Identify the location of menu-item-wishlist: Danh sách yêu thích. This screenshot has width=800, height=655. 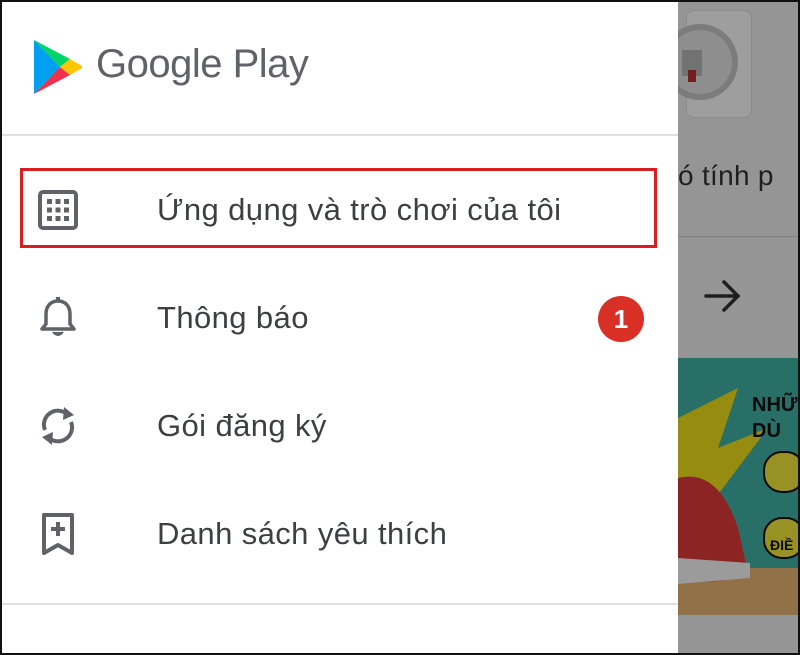
(340, 533).